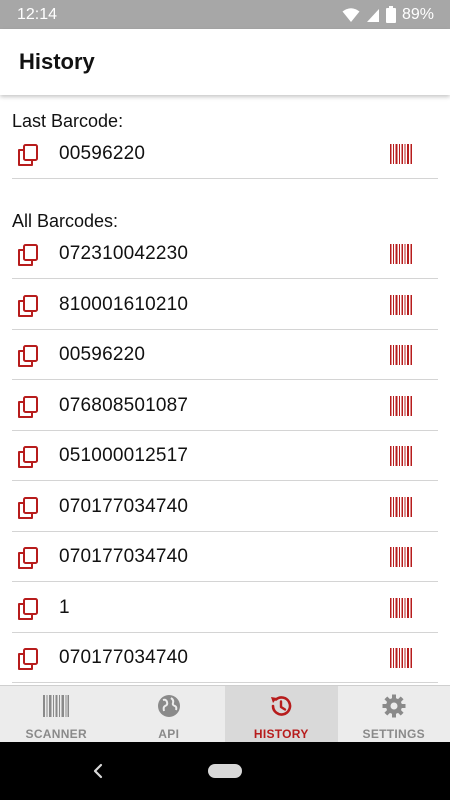  Describe the element at coordinates (281, 734) in the screenshot. I see `nav-label: HISTORY` at that location.